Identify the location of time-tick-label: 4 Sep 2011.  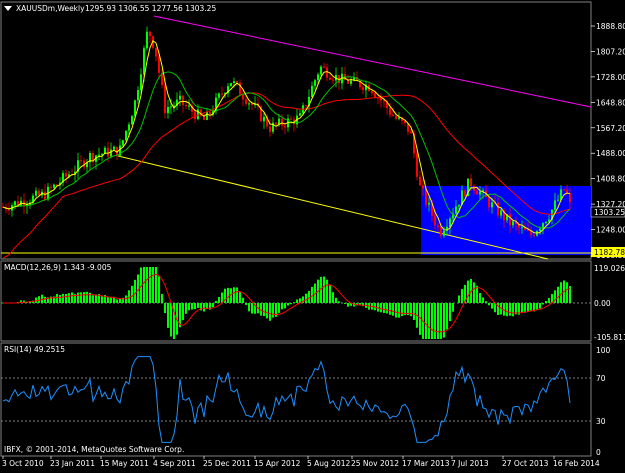
(174, 463).